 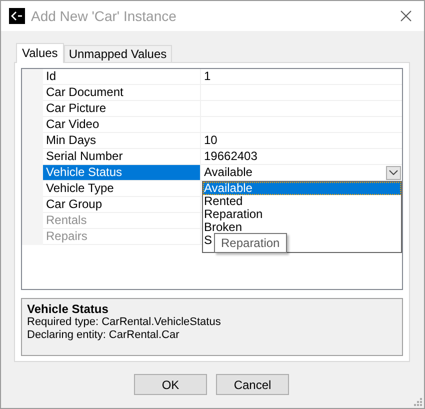 What do you see at coordinates (122, 124) in the screenshot?
I see `property-name: Car Video` at bounding box center [122, 124].